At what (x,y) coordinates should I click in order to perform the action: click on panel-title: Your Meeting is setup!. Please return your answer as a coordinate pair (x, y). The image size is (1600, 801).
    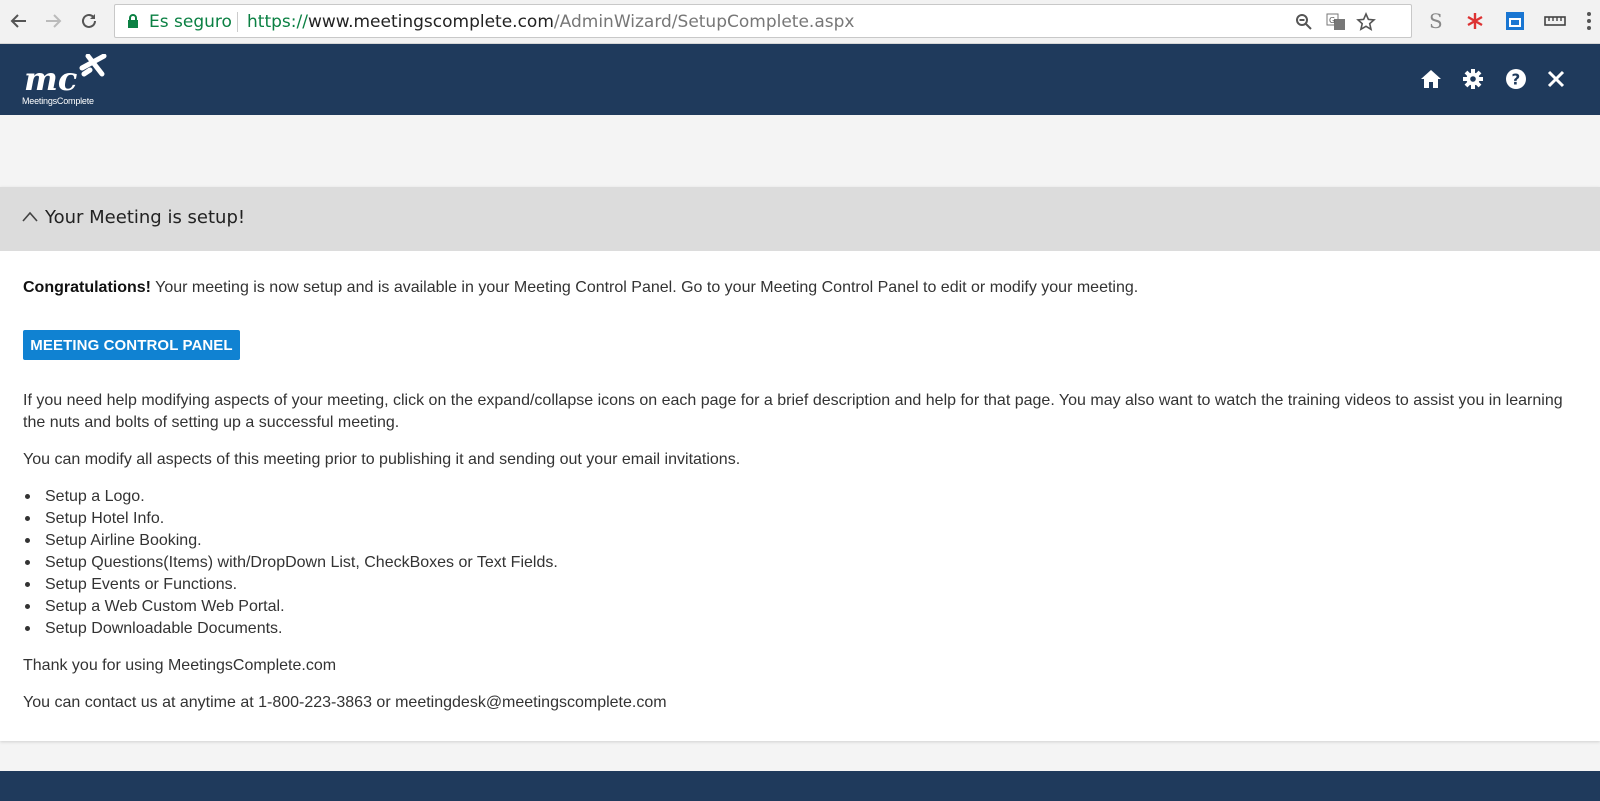
    Looking at the image, I should click on (145, 217).